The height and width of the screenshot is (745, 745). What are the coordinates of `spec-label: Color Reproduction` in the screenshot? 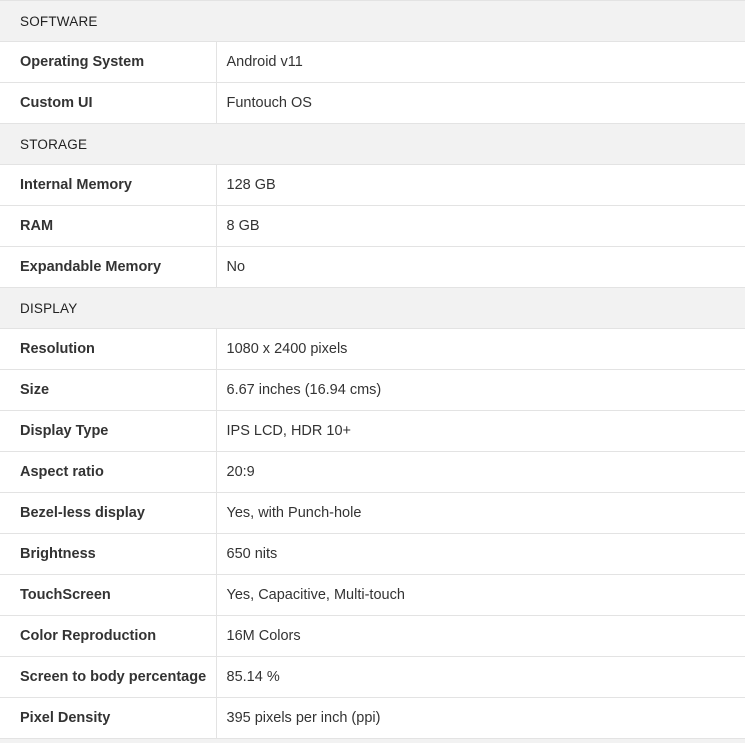 It's located at (108, 636).